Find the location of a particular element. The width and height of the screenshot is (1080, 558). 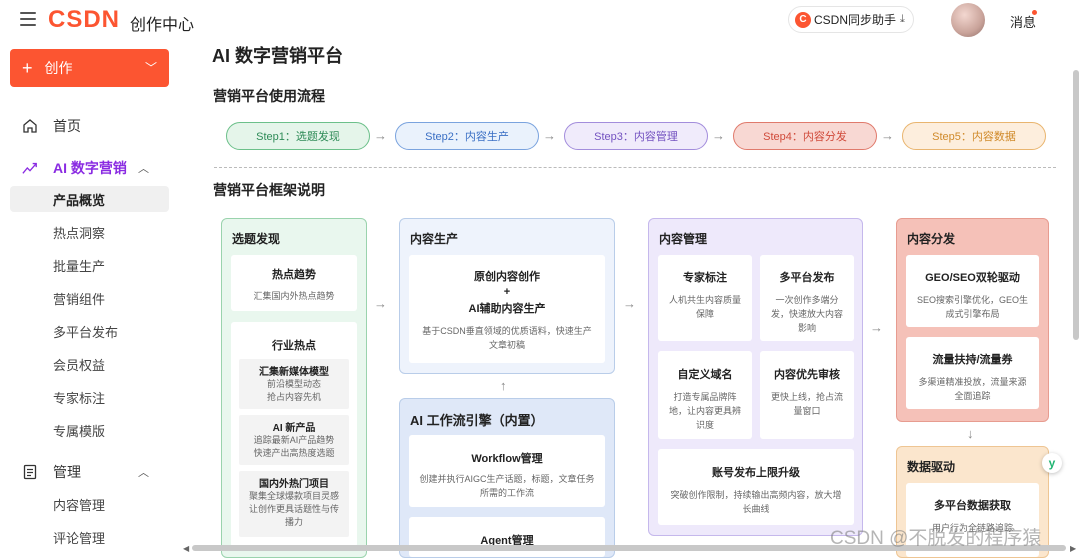

sidebar-item-home: 首页 is located at coordinates (90, 126).